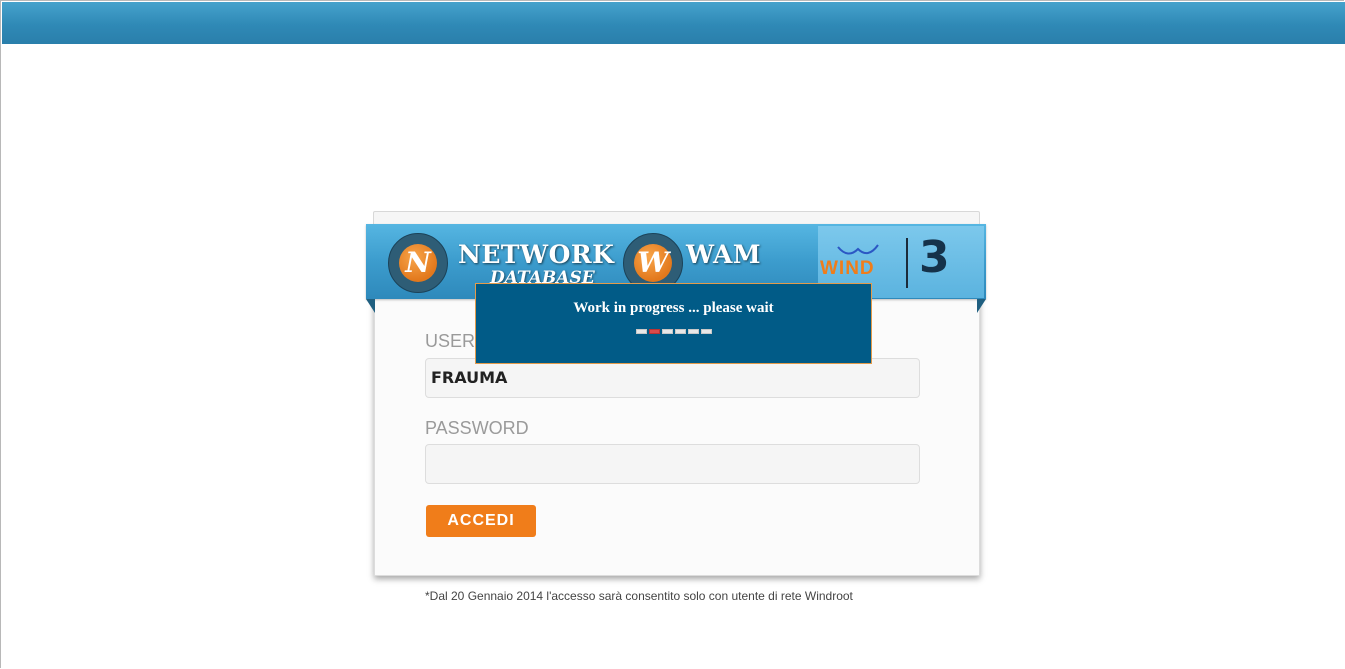 The width and height of the screenshot is (1345, 669). What do you see at coordinates (370, 306) in the screenshot?
I see `ribbon-fold-left` at bounding box center [370, 306].